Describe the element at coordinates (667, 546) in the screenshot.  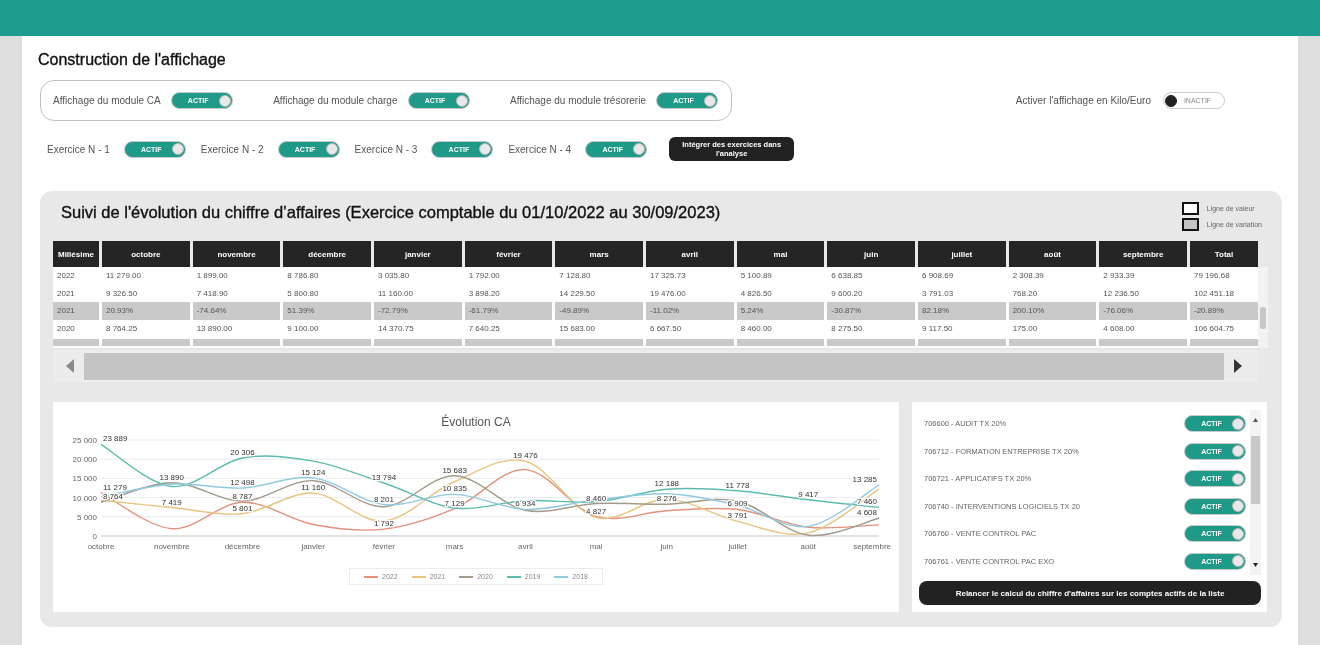
I see `x-axis-label: juin` at that location.